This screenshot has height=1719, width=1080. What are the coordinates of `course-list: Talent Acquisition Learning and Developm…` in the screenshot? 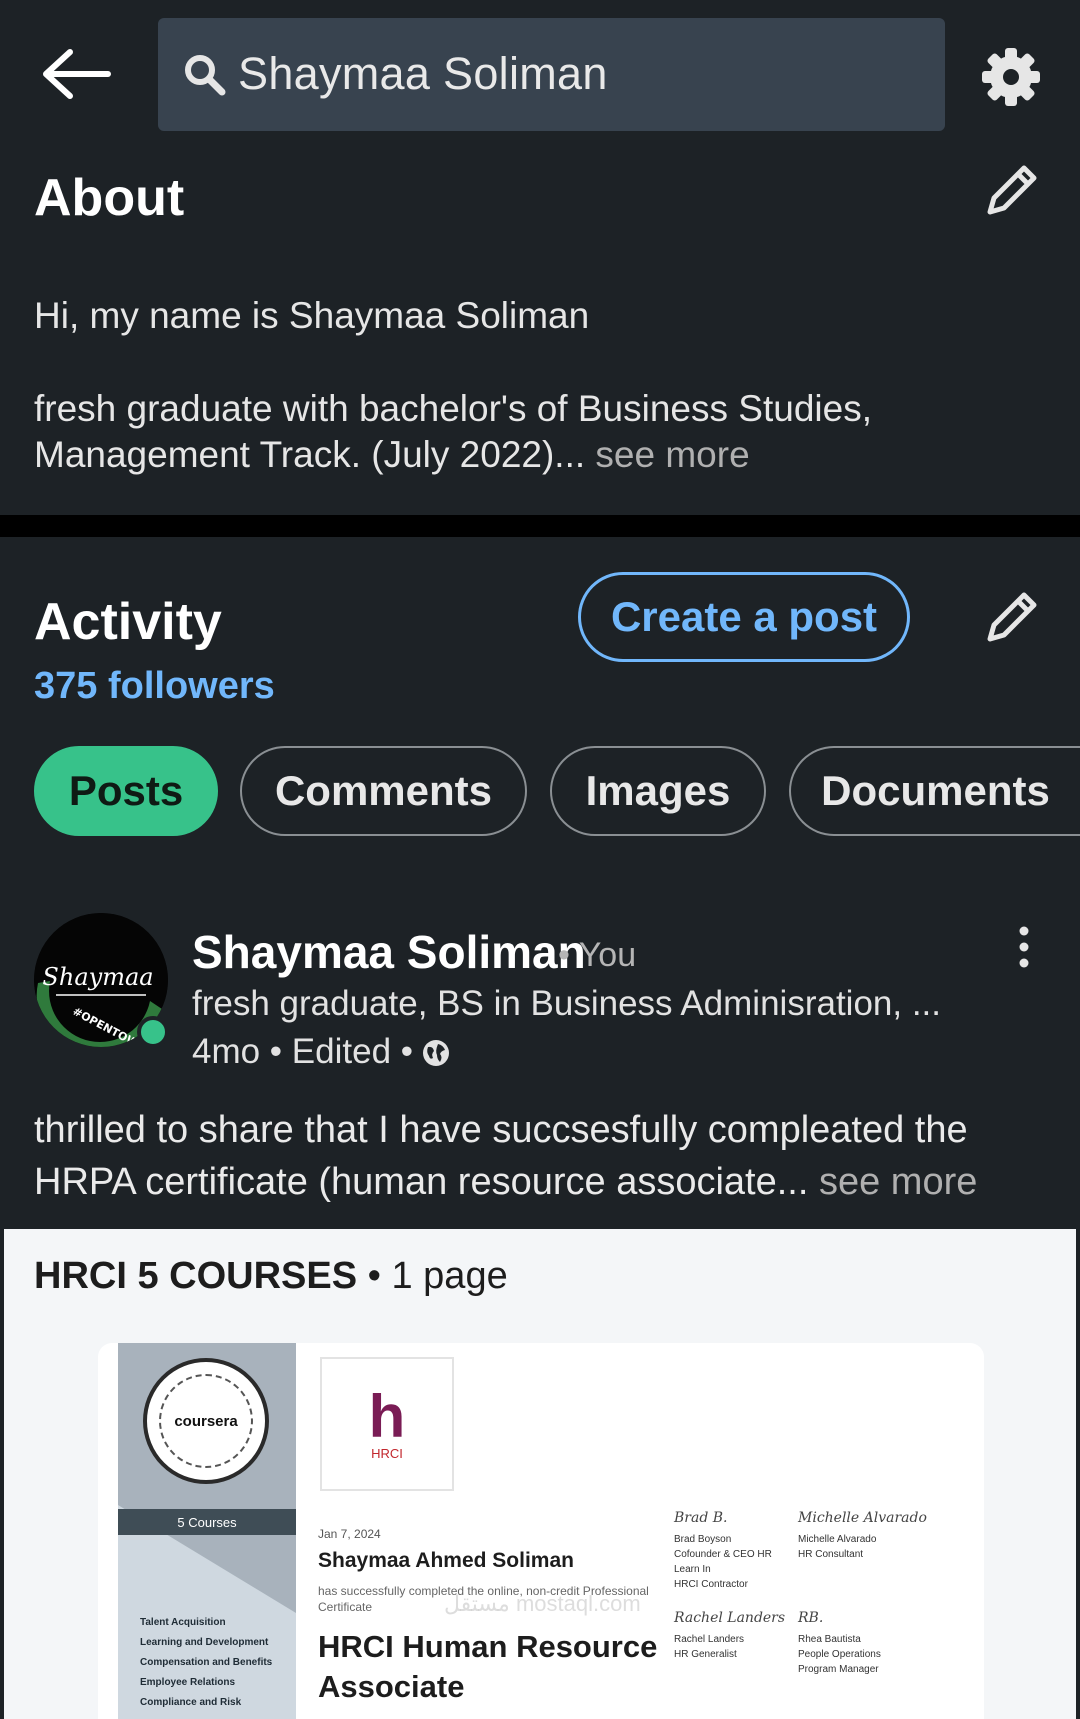 It's located at (206, 1663).